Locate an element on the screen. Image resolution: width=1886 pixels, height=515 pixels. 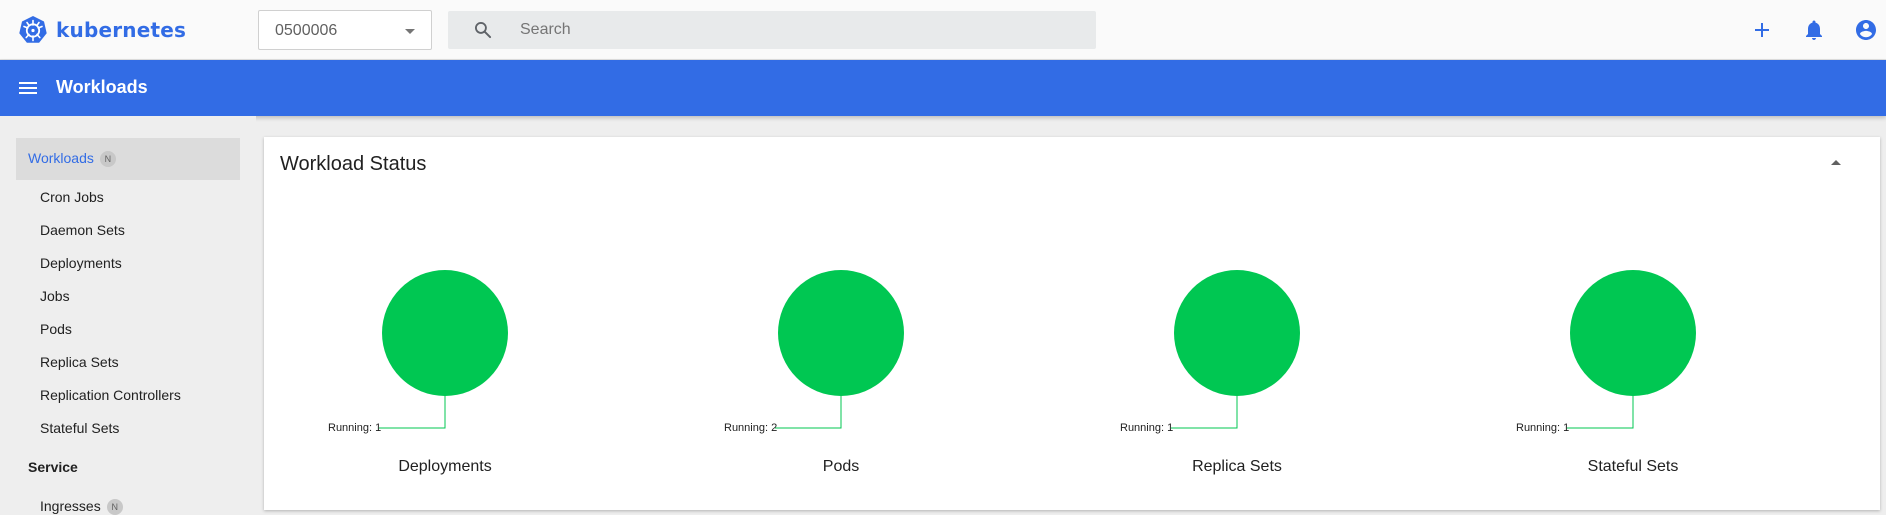
sidebar-item-workloads: Workloads N is located at coordinates (128, 159).